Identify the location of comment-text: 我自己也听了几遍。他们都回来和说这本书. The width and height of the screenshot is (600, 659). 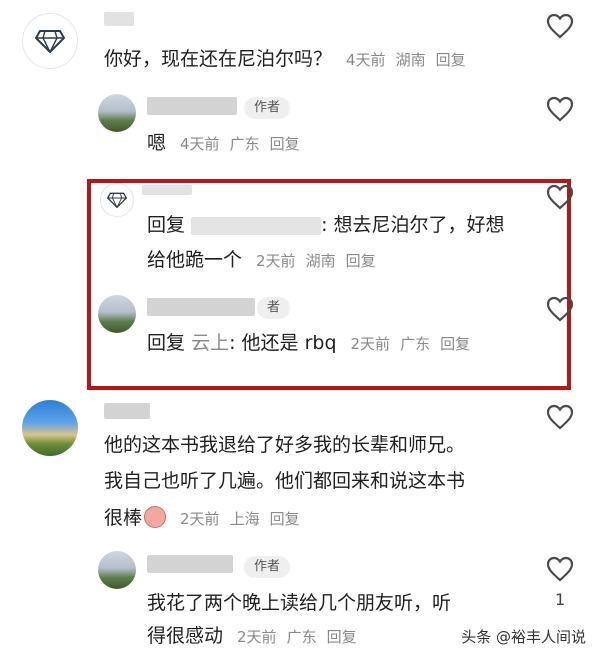
(285, 481).